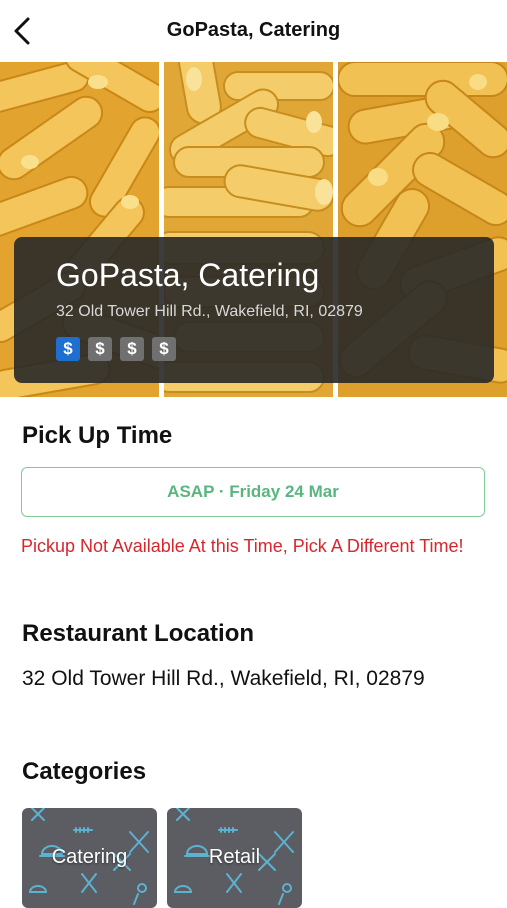 Image resolution: width=507 pixels, height=908 pixels. What do you see at coordinates (84, 771) in the screenshot?
I see `categories-heading: Categories` at bounding box center [84, 771].